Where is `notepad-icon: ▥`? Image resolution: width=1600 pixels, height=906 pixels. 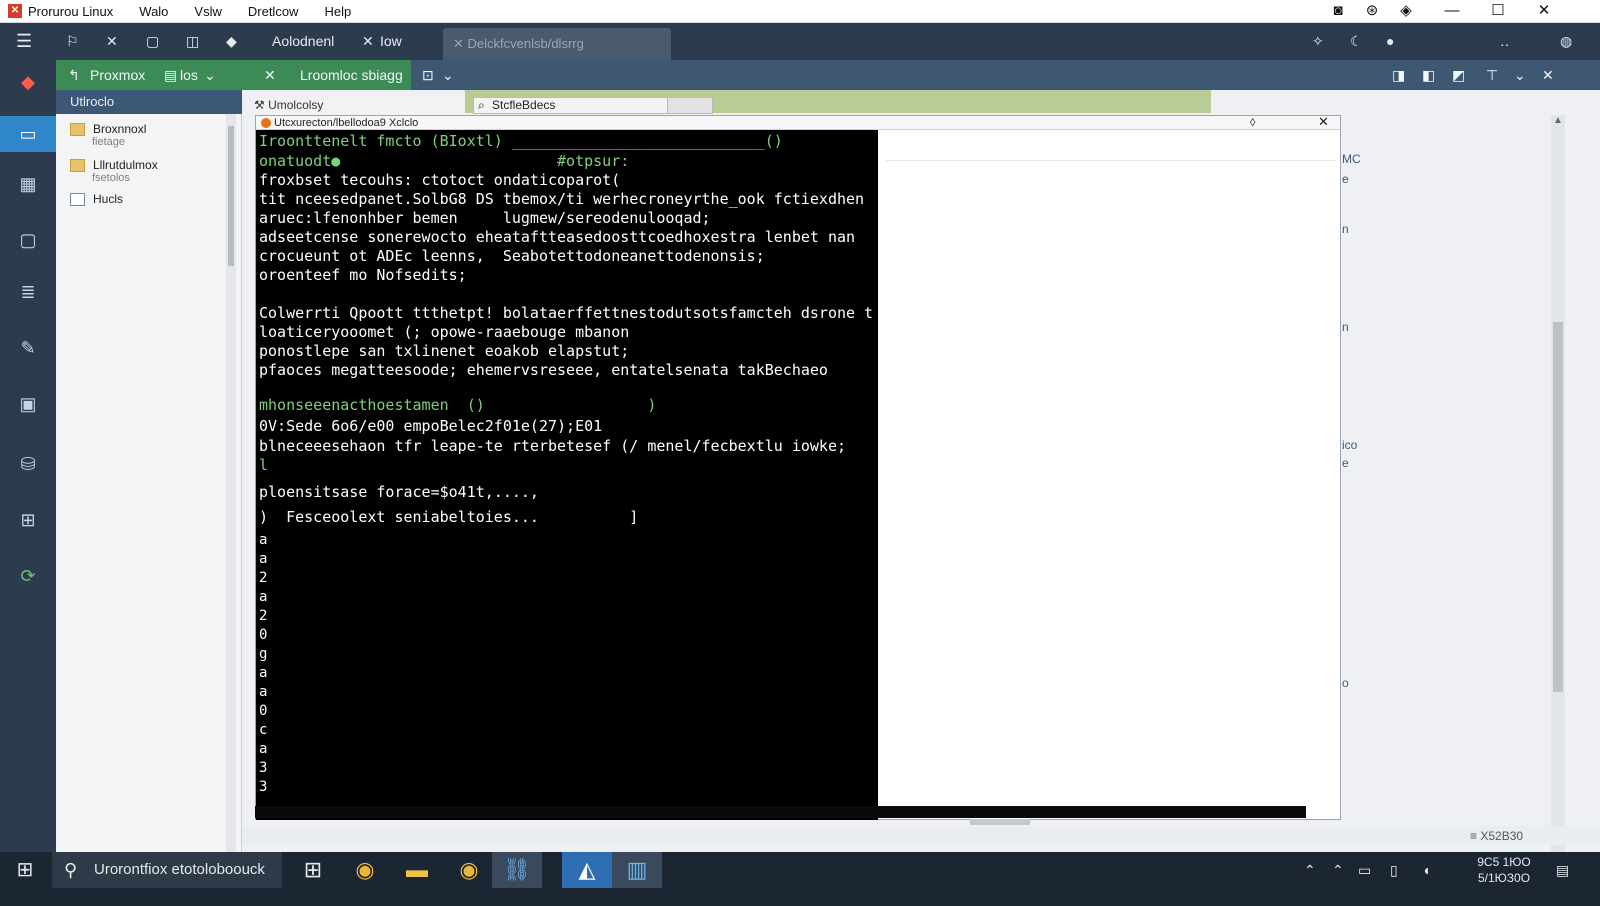
notepad-icon: ▥ is located at coordinates (637, 870).